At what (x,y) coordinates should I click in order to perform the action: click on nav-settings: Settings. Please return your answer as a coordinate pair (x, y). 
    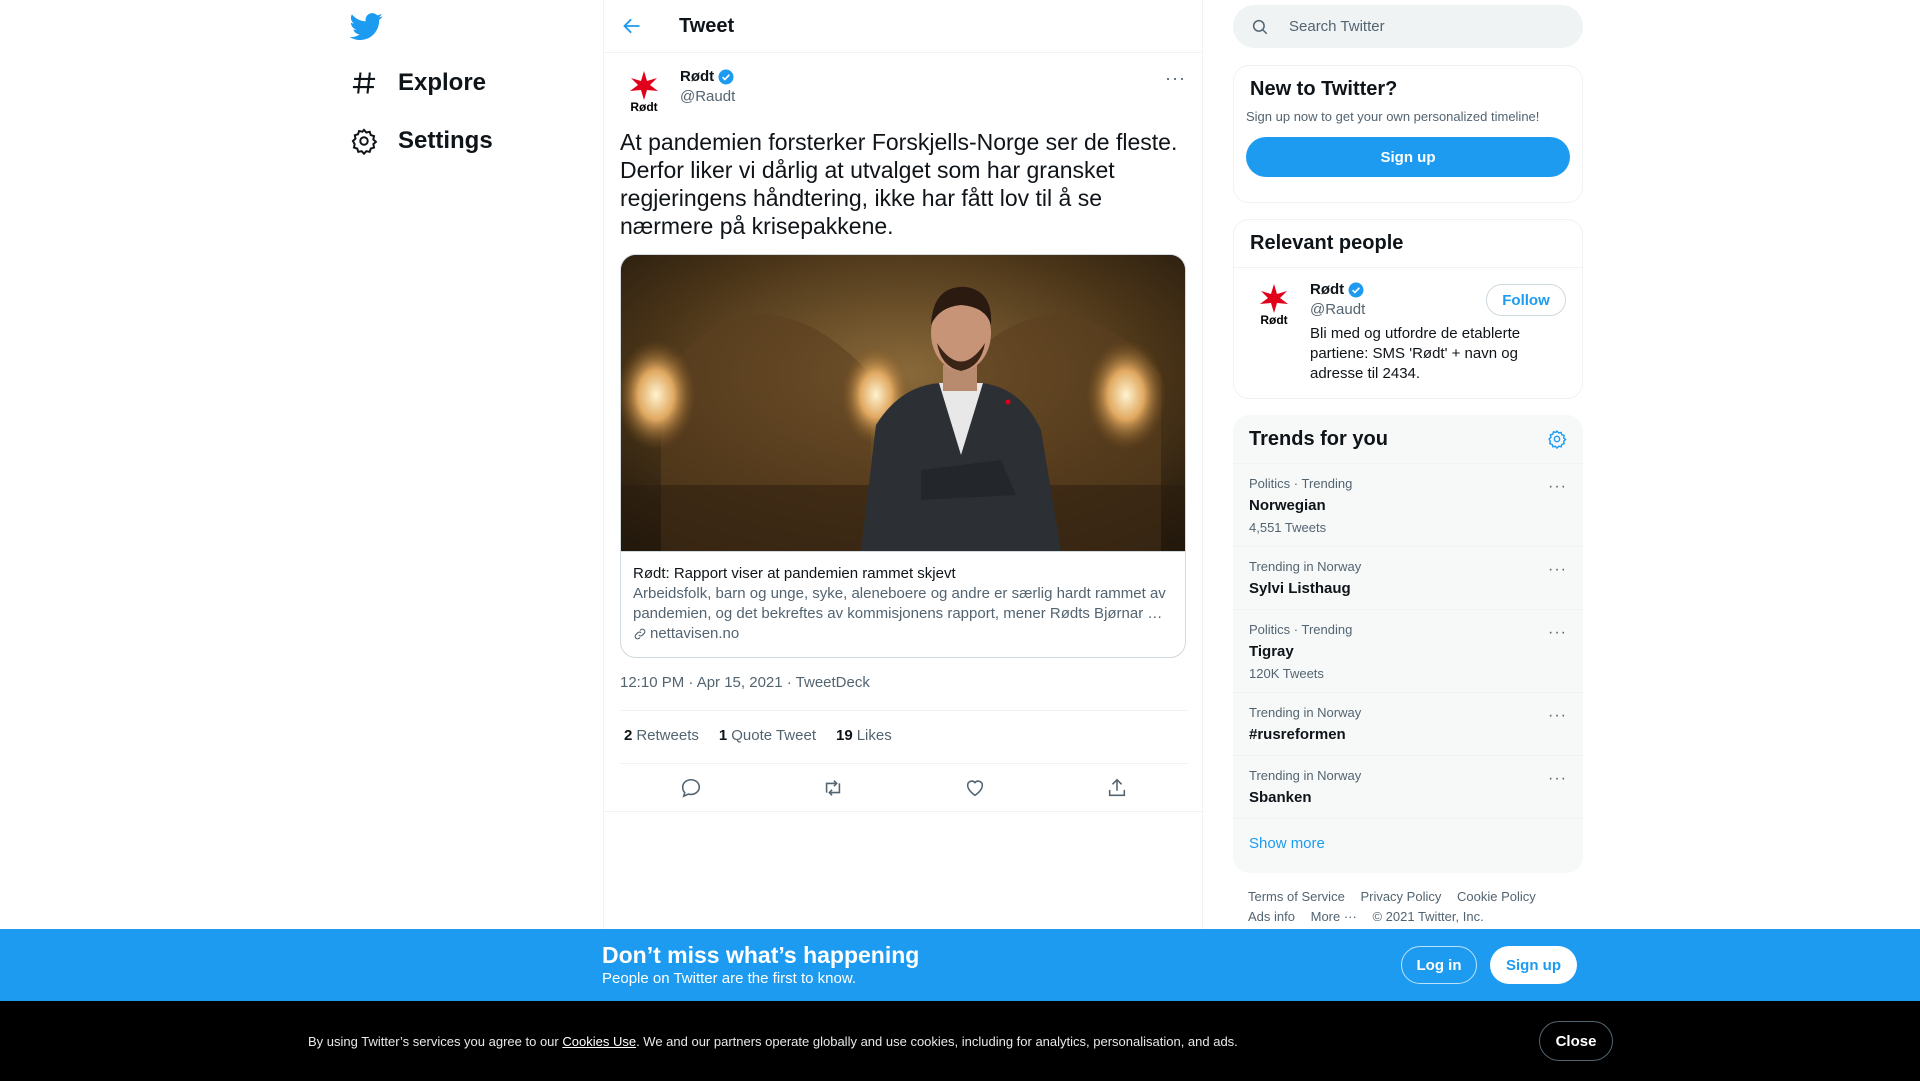
    Looking at the image, I should click on (421, 141).